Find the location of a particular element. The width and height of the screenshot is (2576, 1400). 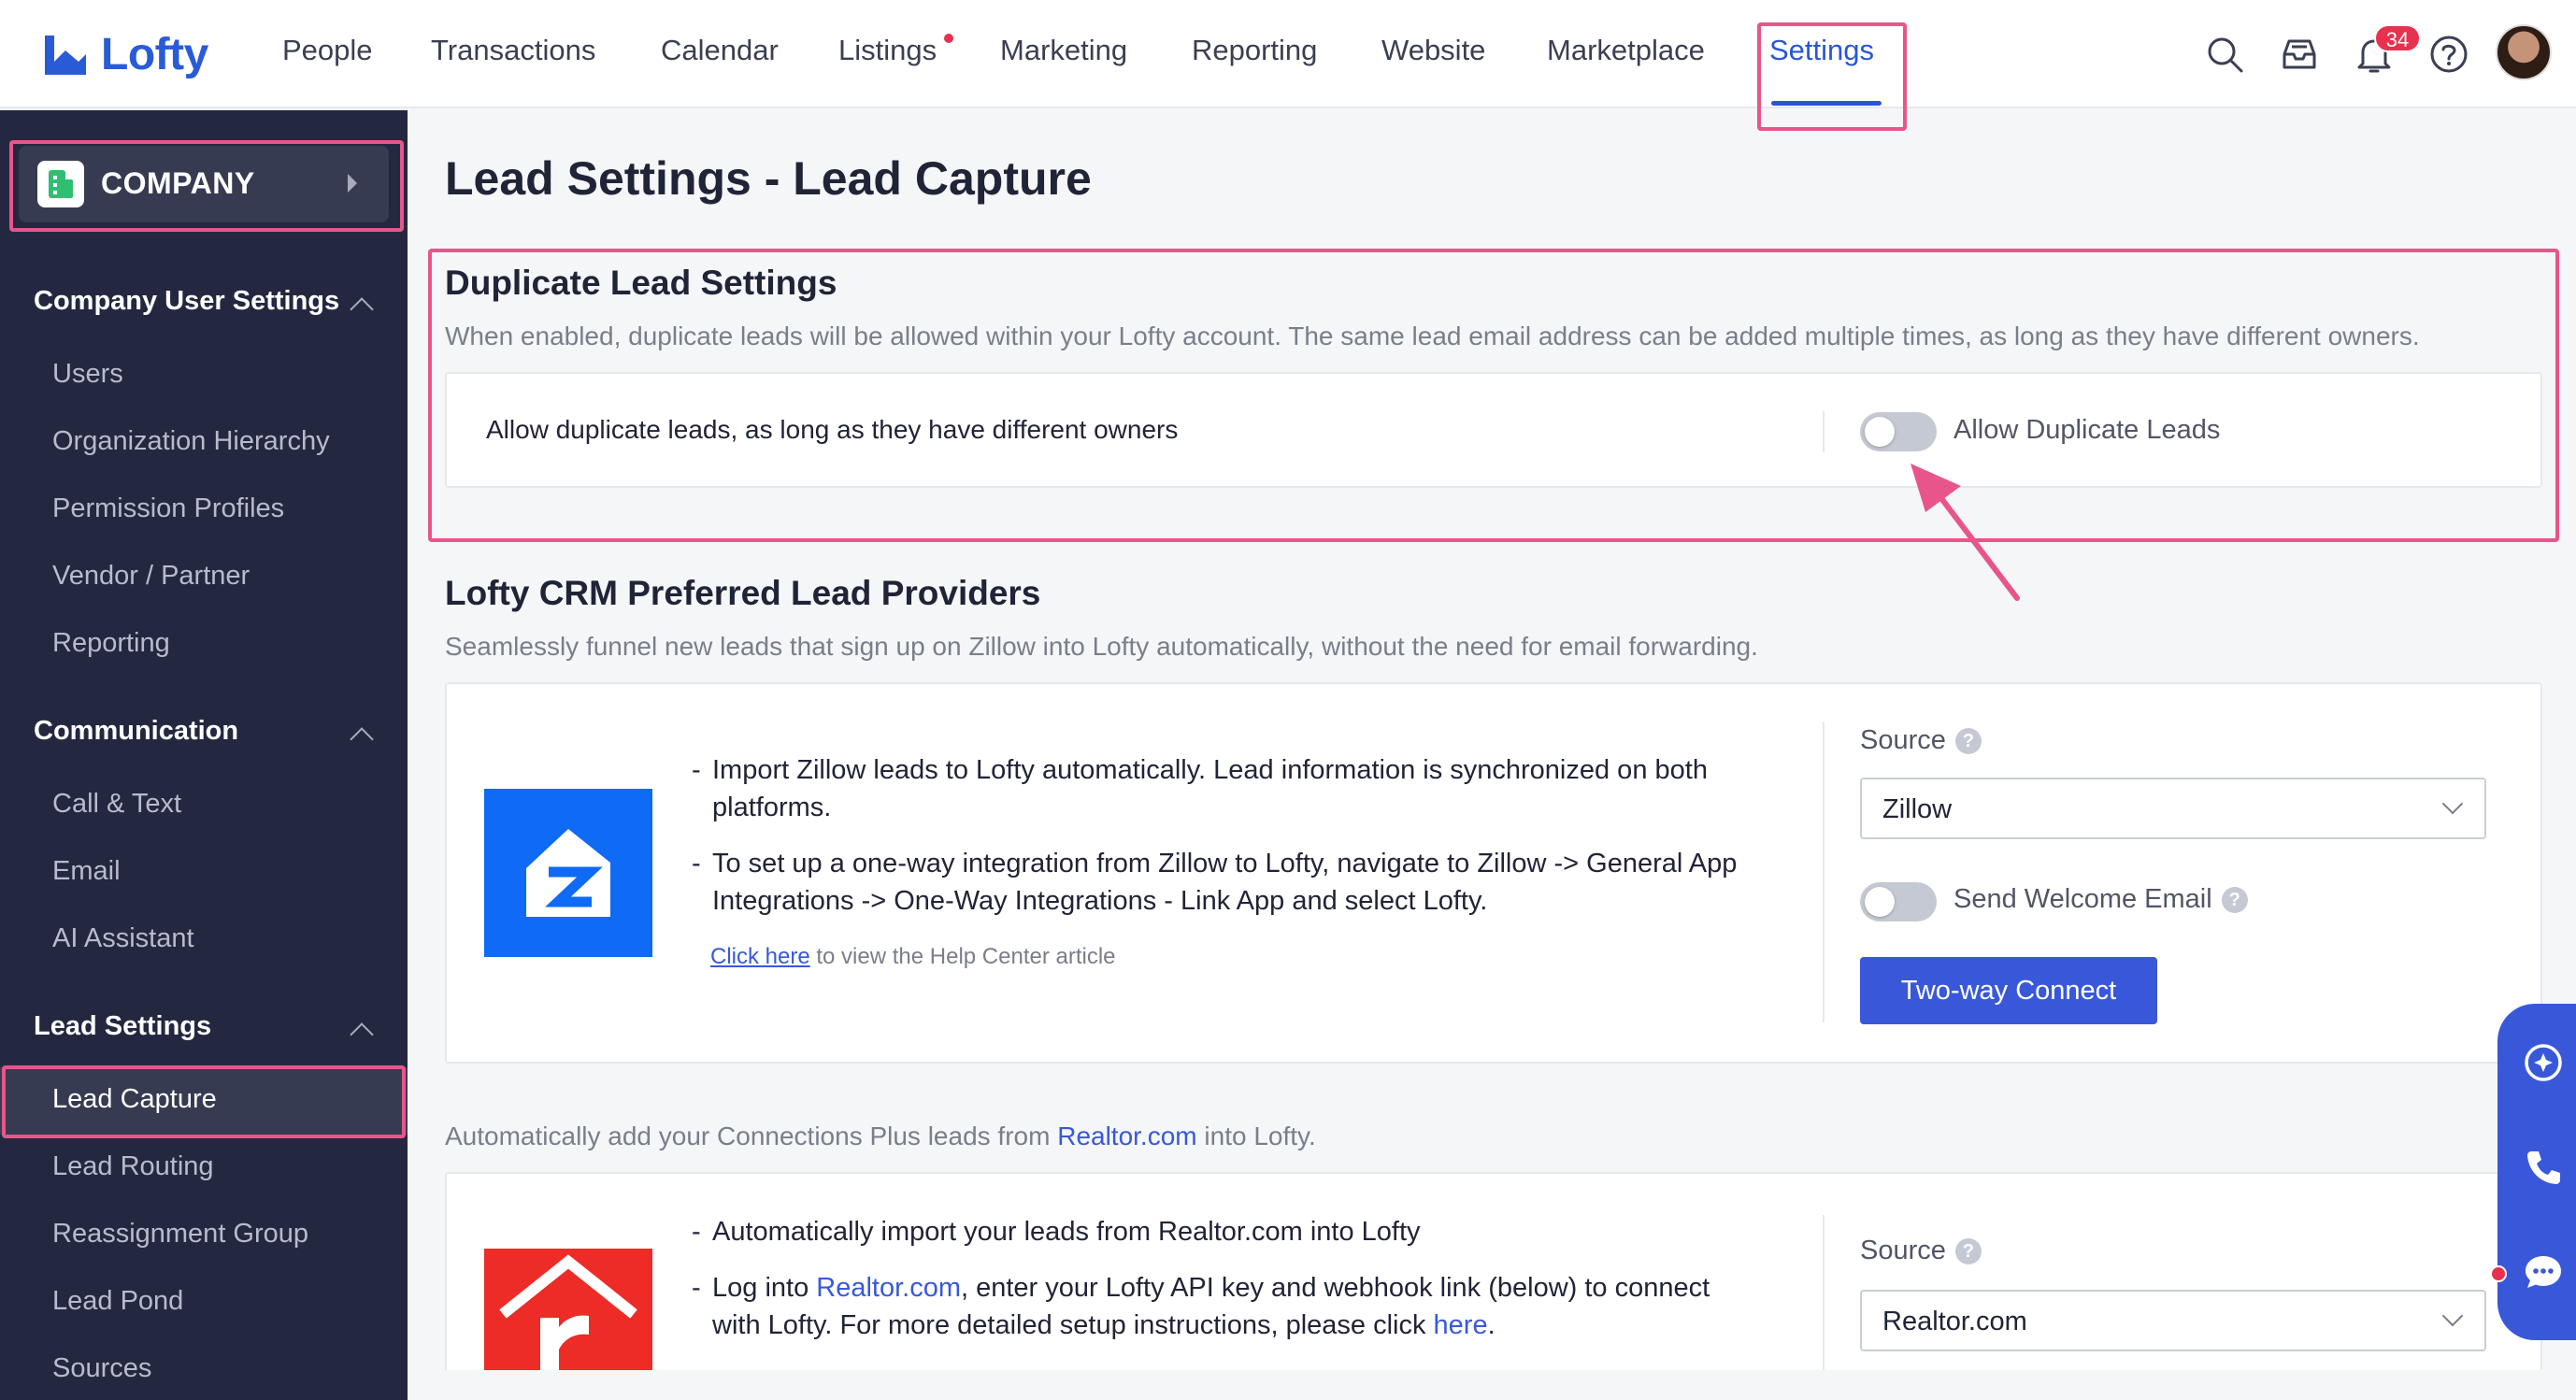

zillow-help-link: Click here is located at coordinates (760, 956).